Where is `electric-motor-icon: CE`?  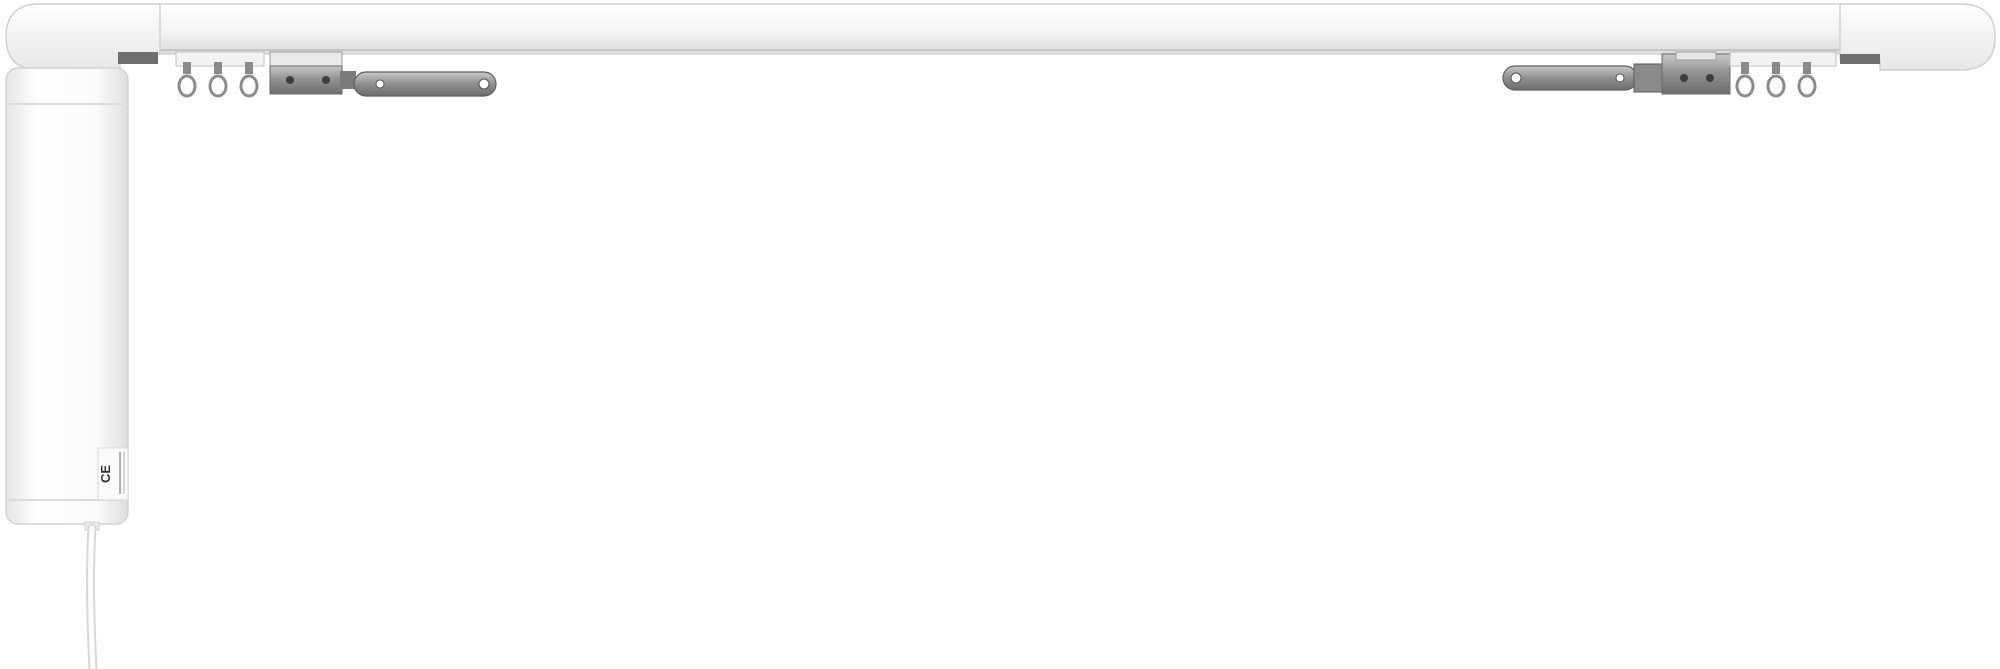 electric-motor-icon: CE is located at coordinates (67, 296).